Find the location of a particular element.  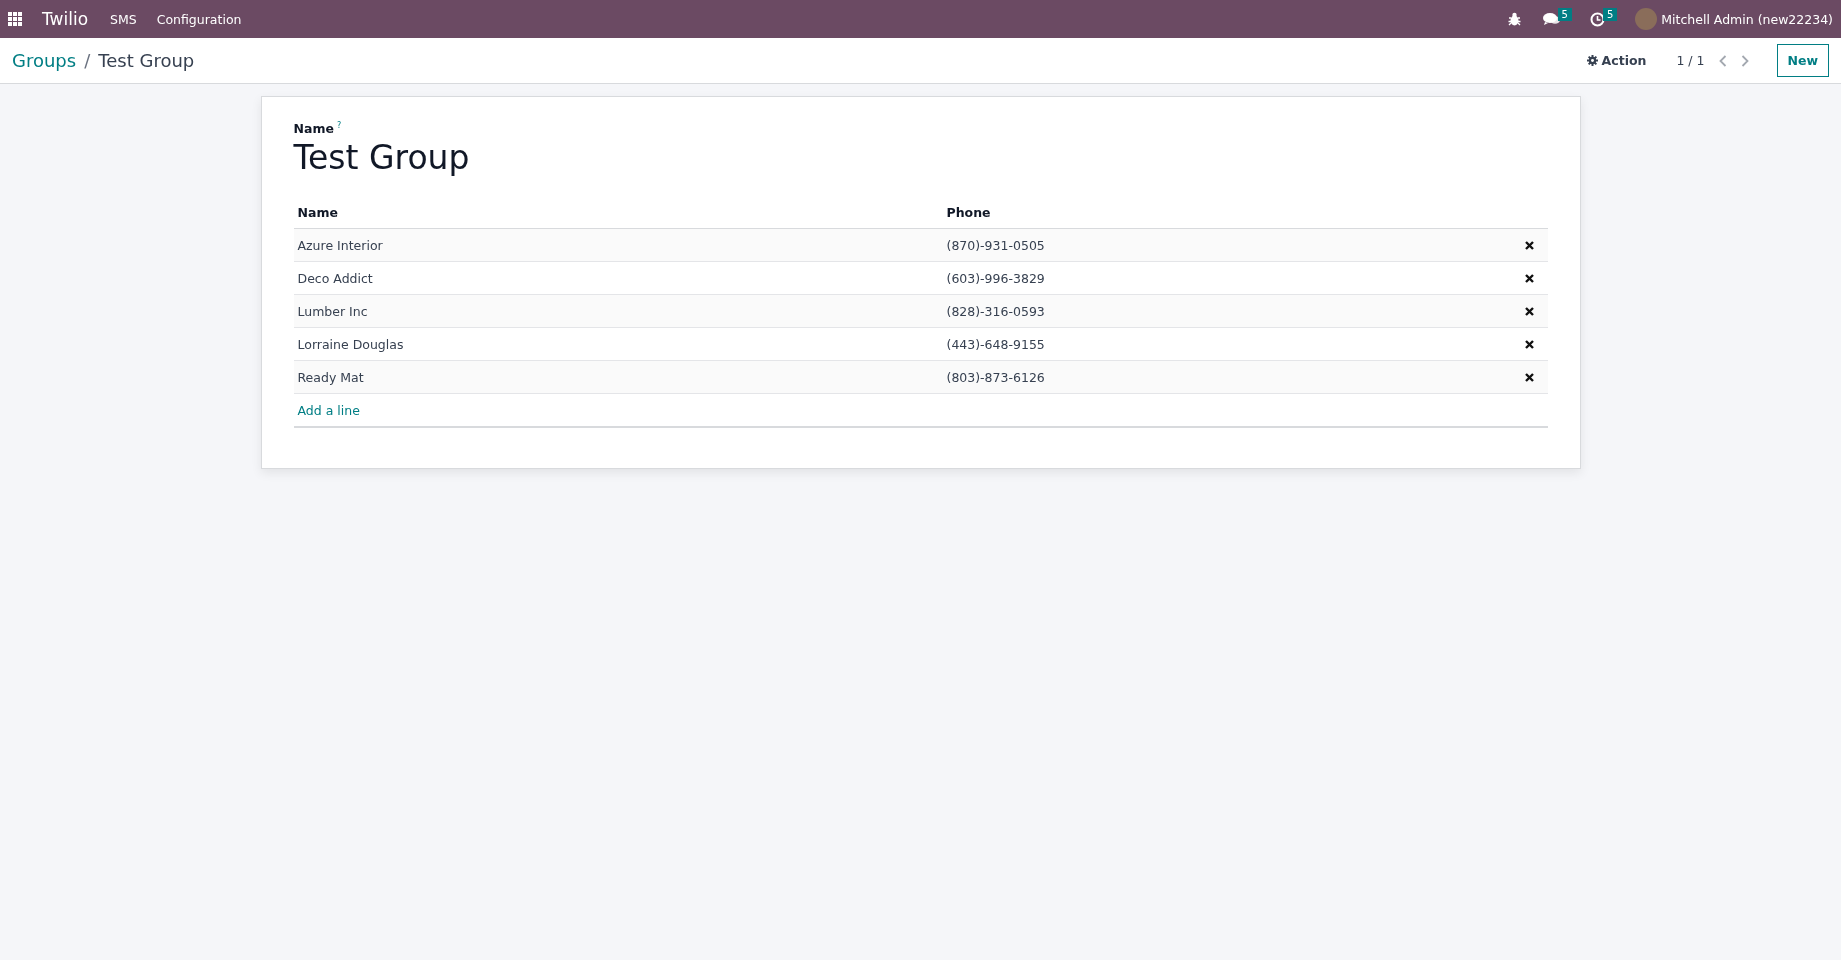

user-name: Mitchell Admin (new22234) is located at coordinates (1747, 19).